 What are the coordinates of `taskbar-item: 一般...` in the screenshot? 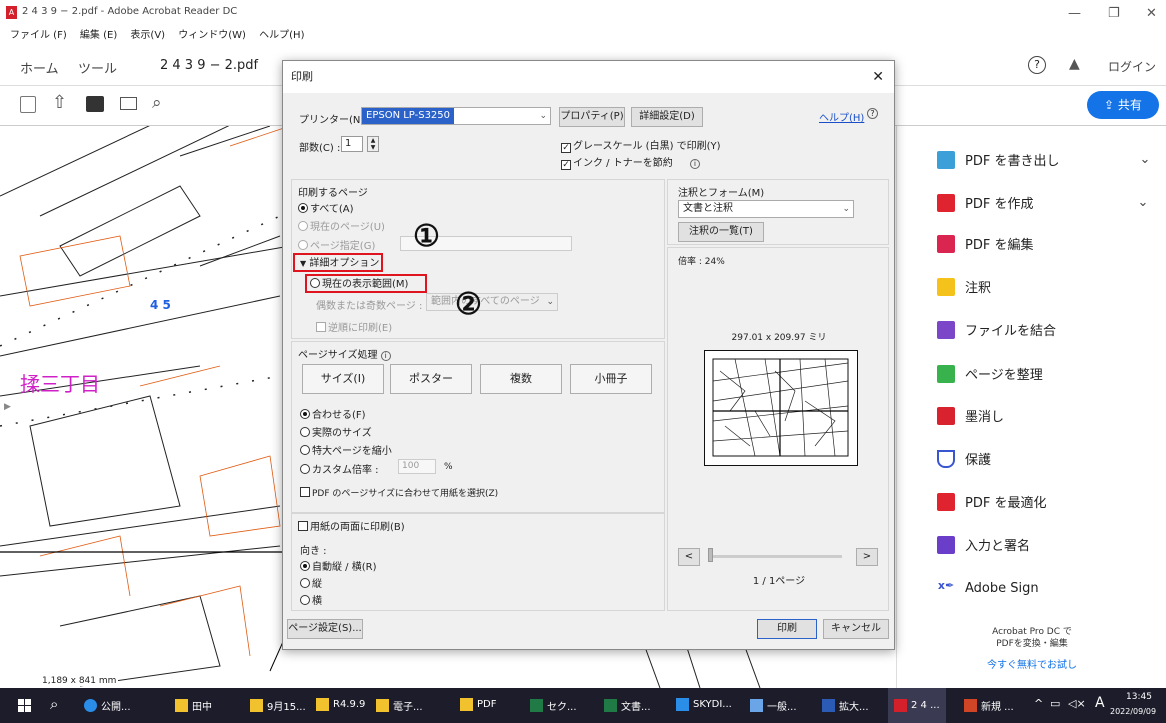 It's located at (773, 705).